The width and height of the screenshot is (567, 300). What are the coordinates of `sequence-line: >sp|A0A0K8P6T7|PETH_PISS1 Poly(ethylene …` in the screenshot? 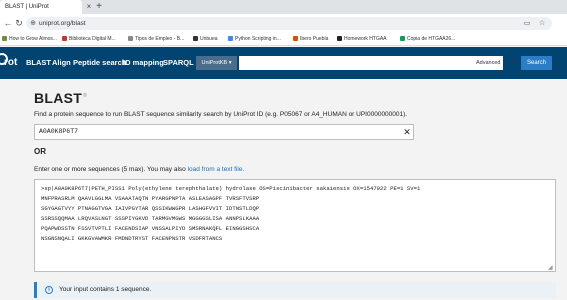 It's located at (231, 188).